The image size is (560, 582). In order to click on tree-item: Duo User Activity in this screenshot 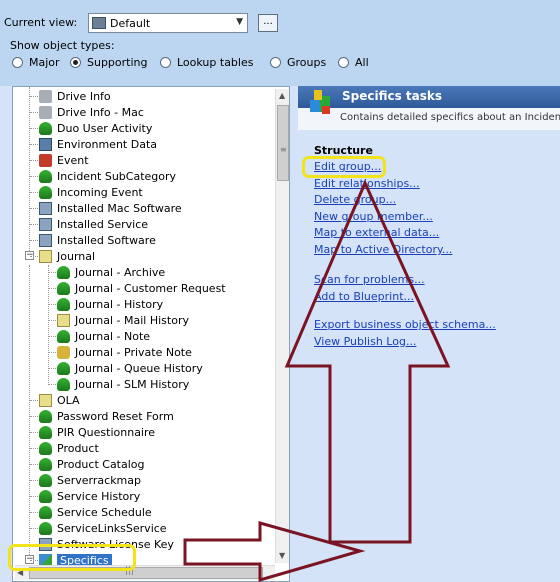, I will do `click(95, 128)`.